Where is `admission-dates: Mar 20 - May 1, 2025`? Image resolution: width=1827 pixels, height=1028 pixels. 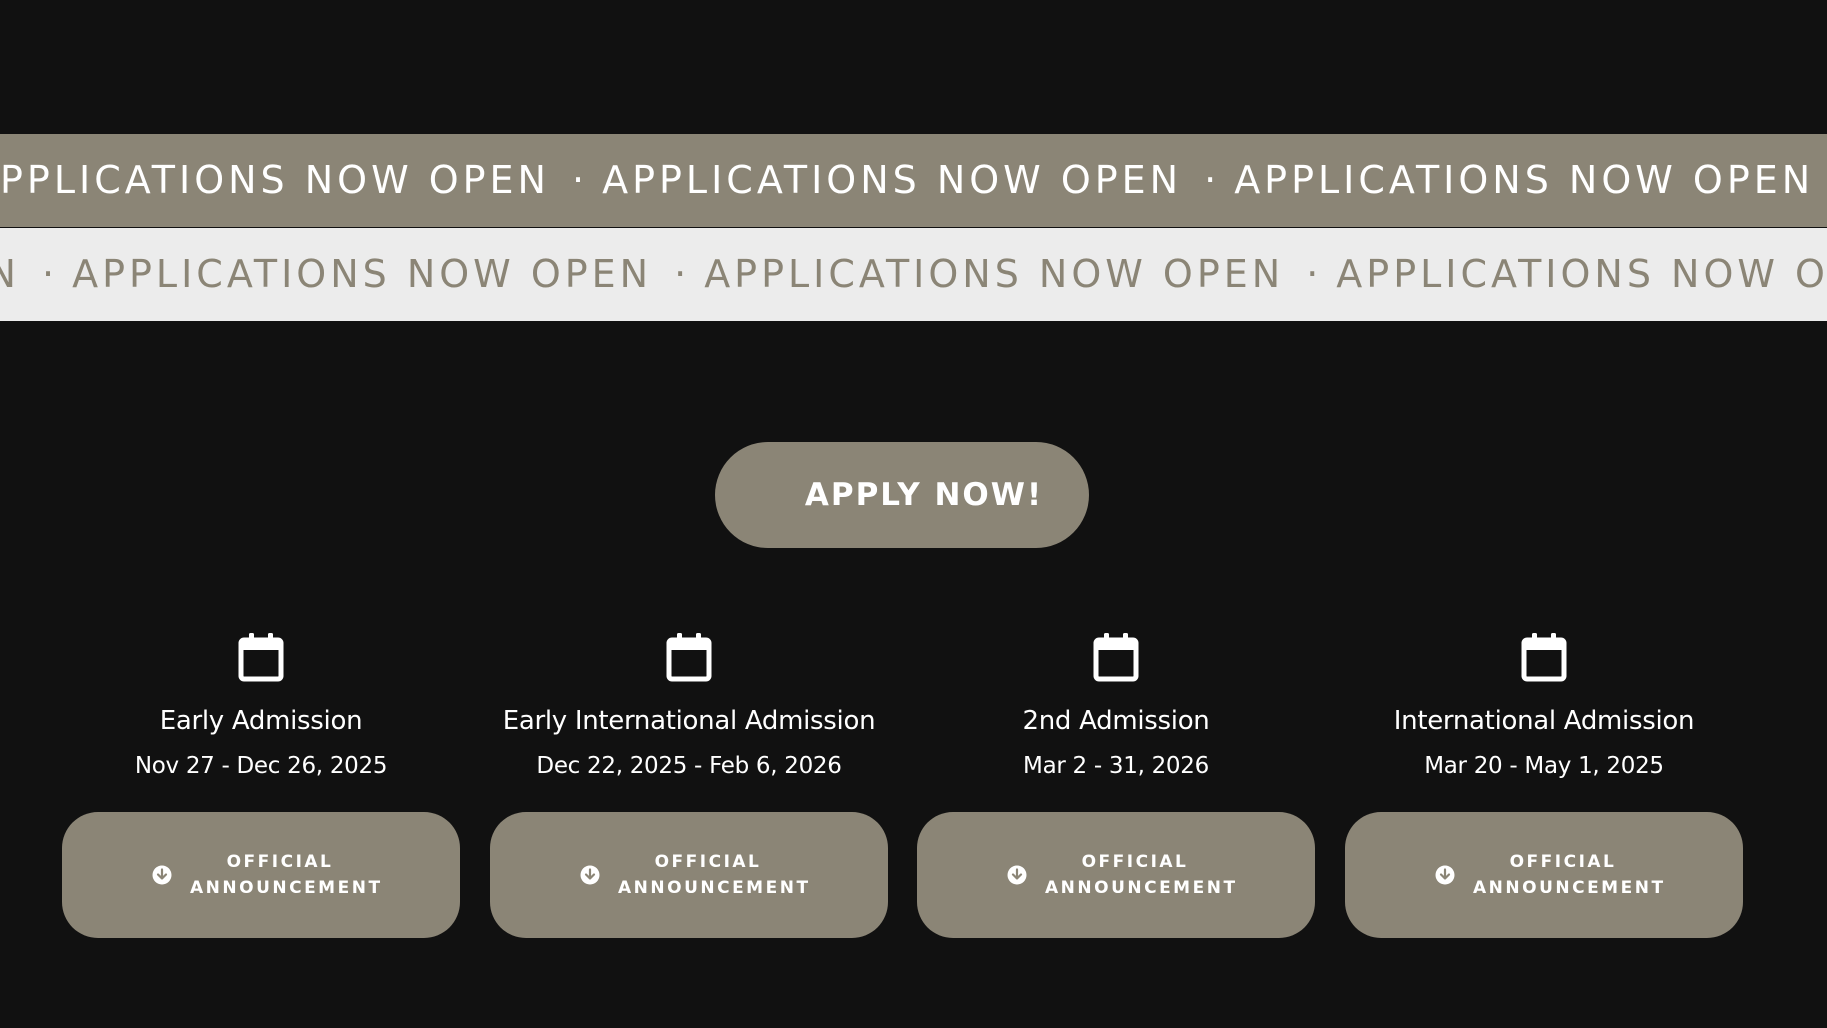
admission-dates: Mar 20 - May 1, 2025 is located at coordinates (1544, 766).